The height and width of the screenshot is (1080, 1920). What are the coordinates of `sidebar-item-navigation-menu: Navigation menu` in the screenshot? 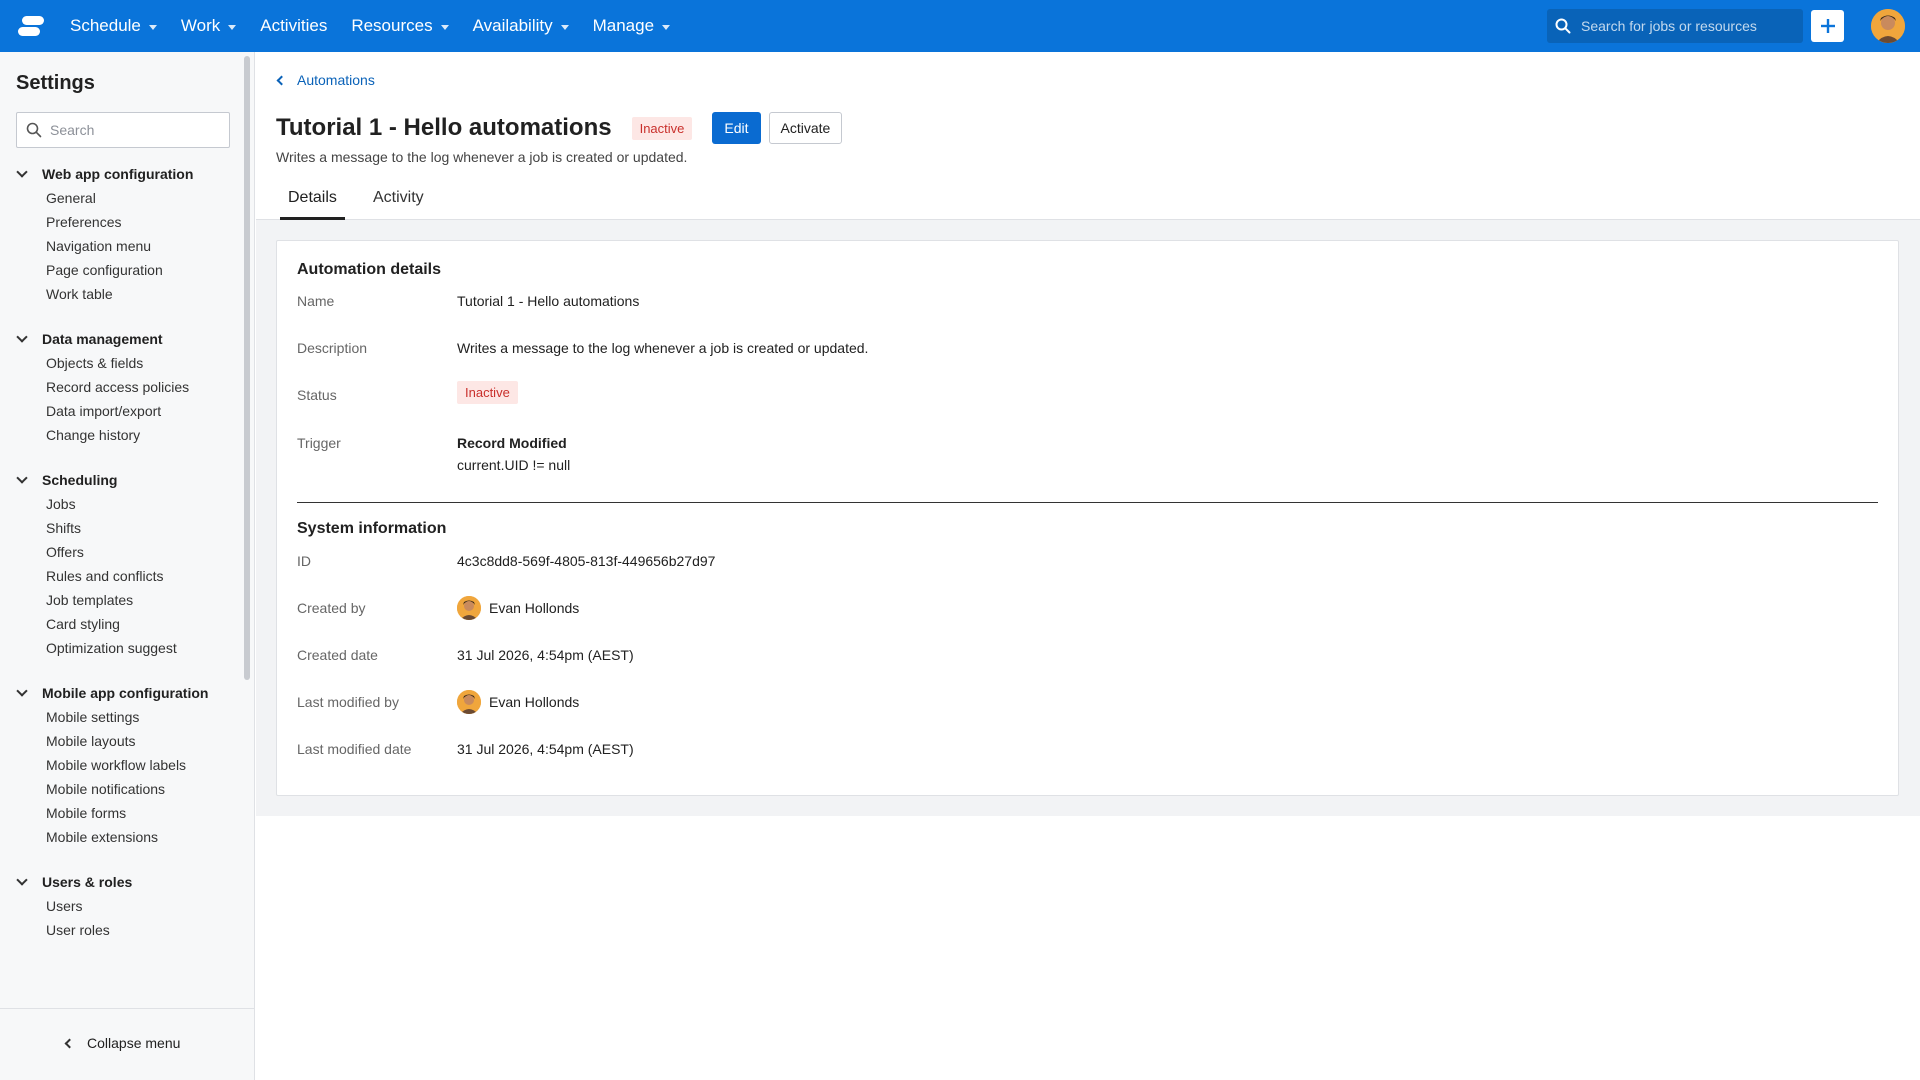 It's located at (122, 246).